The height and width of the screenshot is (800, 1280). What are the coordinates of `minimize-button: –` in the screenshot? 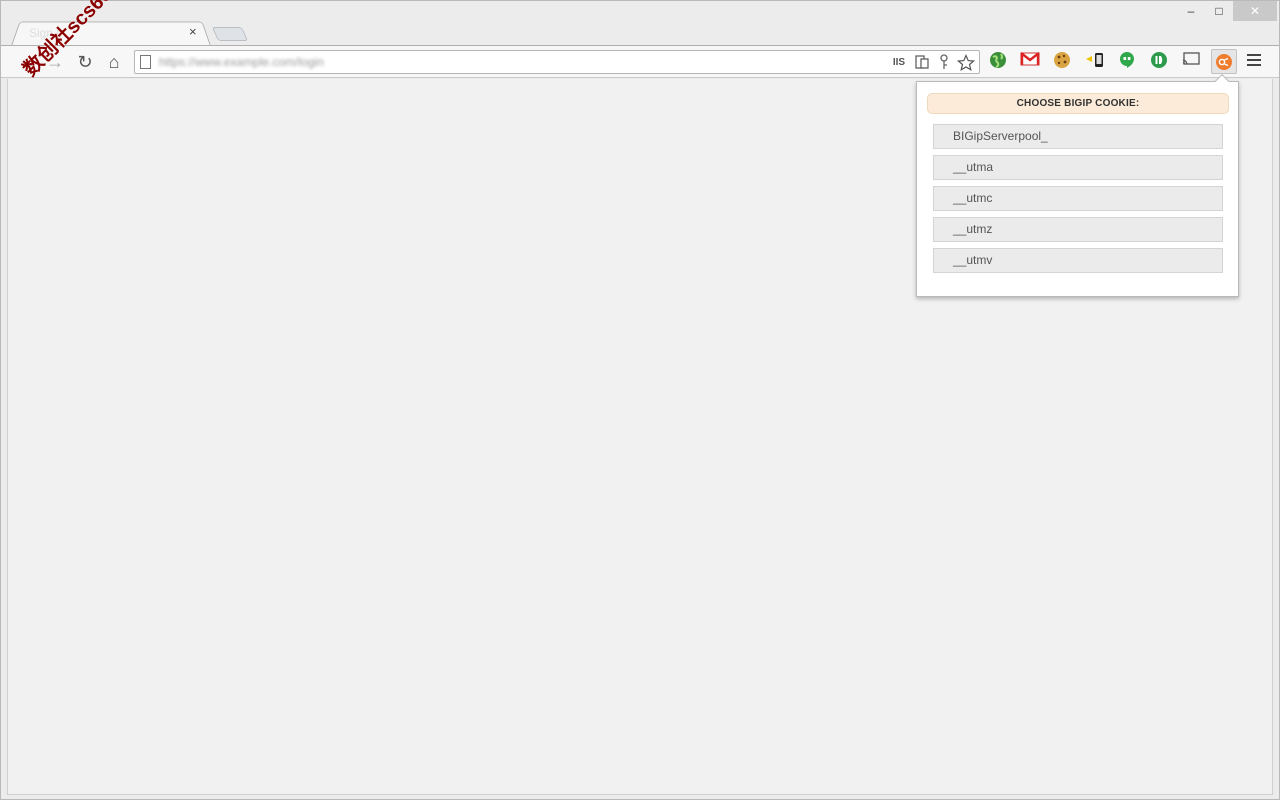 It's located at (1191, 11).